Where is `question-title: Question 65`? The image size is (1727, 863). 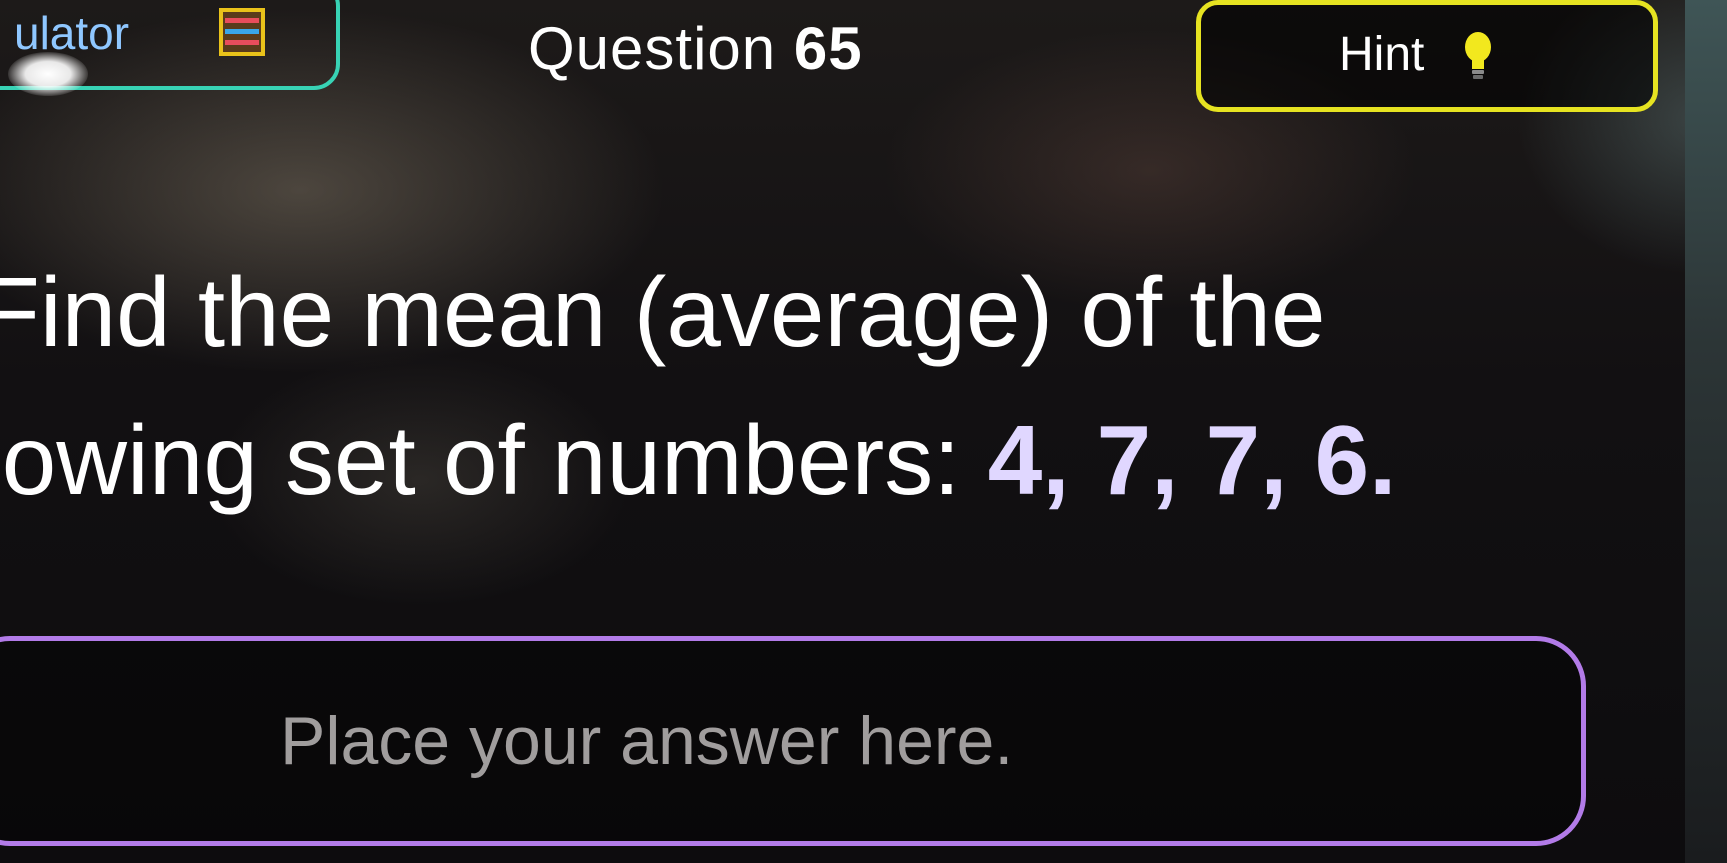 question-title: Question 65 is located at coordinates (695, 48).